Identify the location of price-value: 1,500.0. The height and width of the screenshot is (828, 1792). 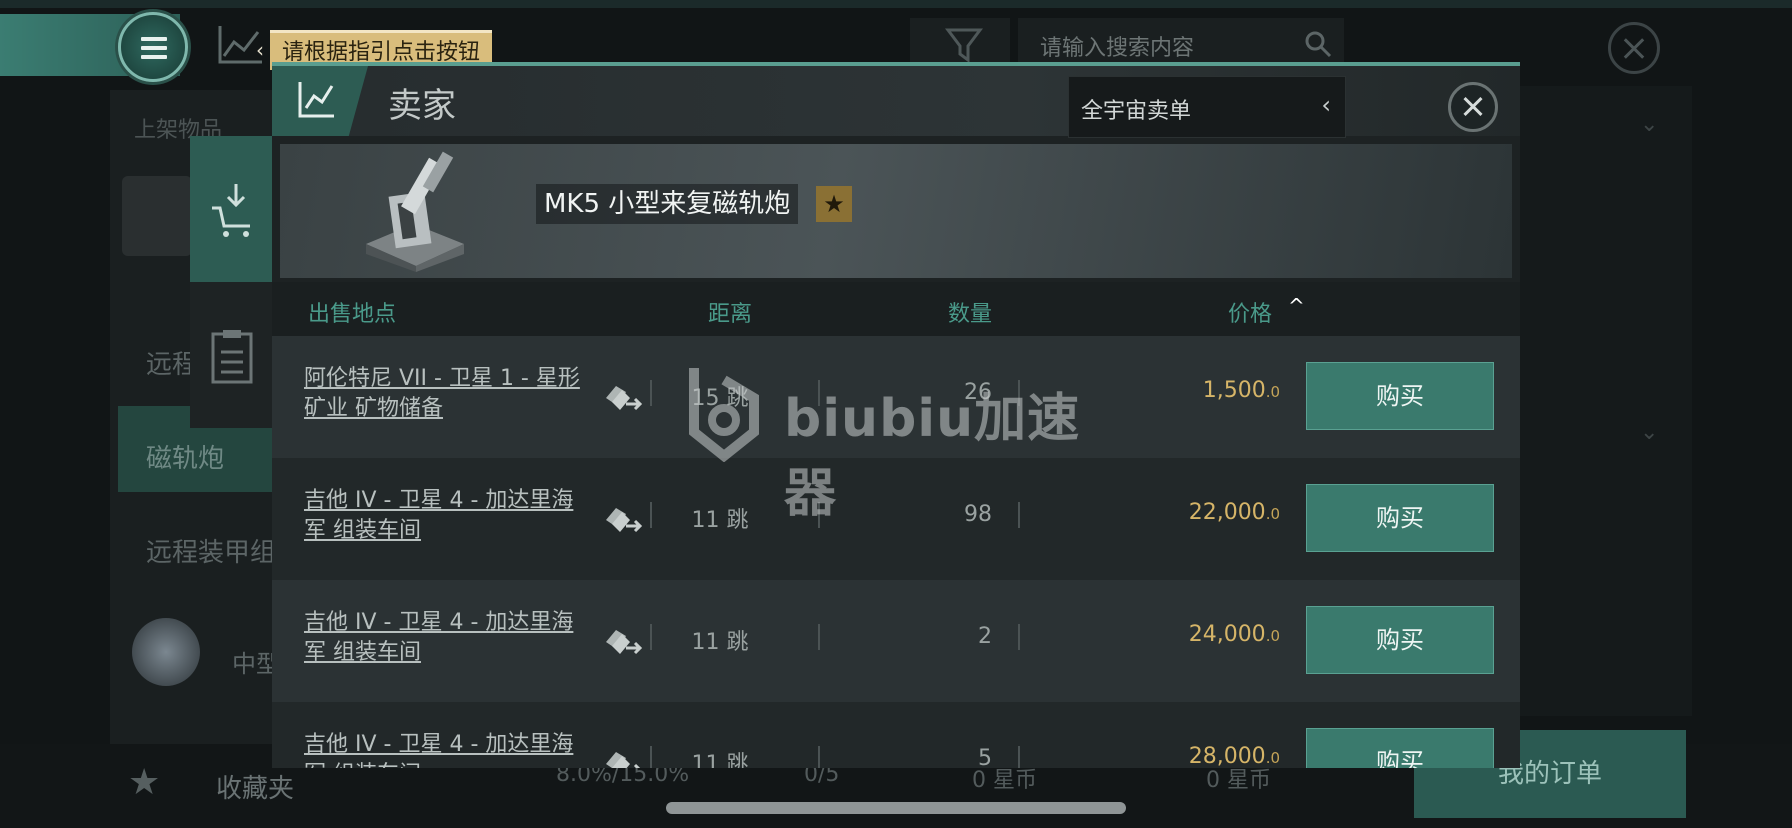
(1196, 390).